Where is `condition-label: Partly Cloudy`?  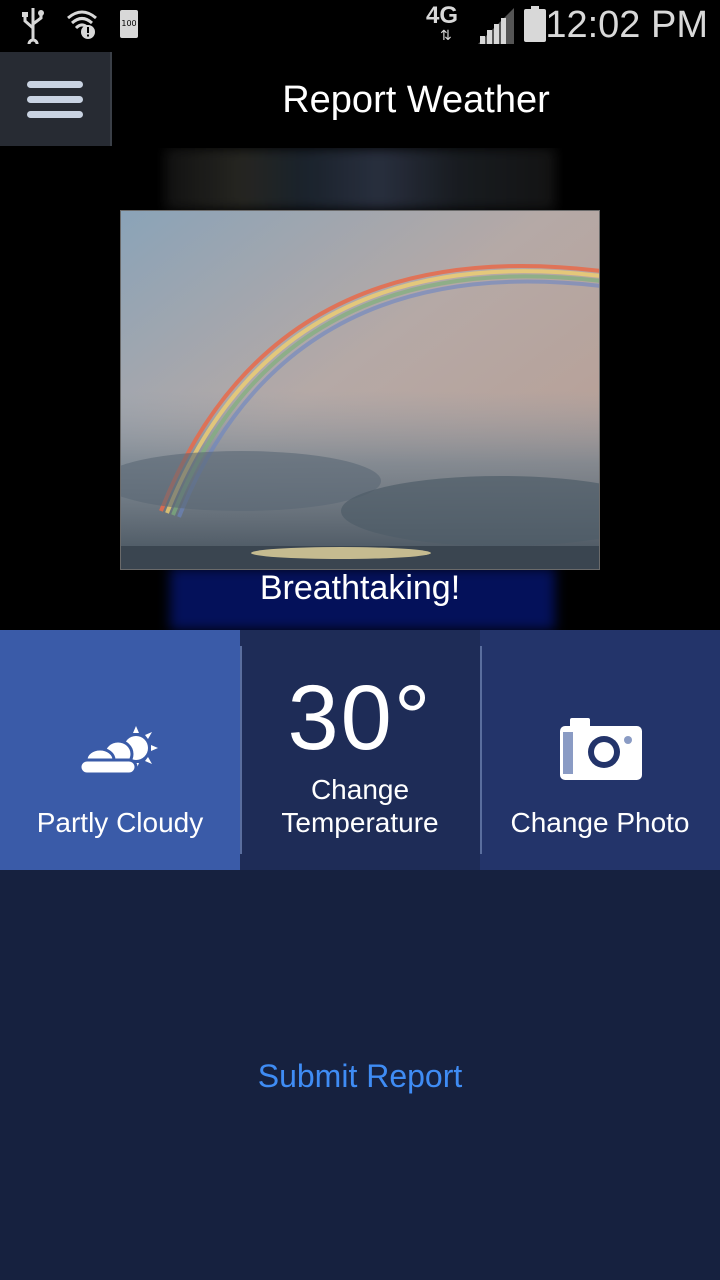 condition-label: Partly Cloudy is located at coordinates (120, 822).